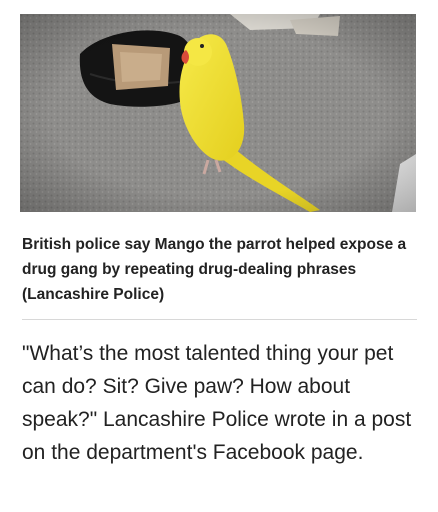 The width and height of the screenshot is (438, 512). Describe the element at coordinates (219, 319) in the screenshot. I see `divider` at that location.